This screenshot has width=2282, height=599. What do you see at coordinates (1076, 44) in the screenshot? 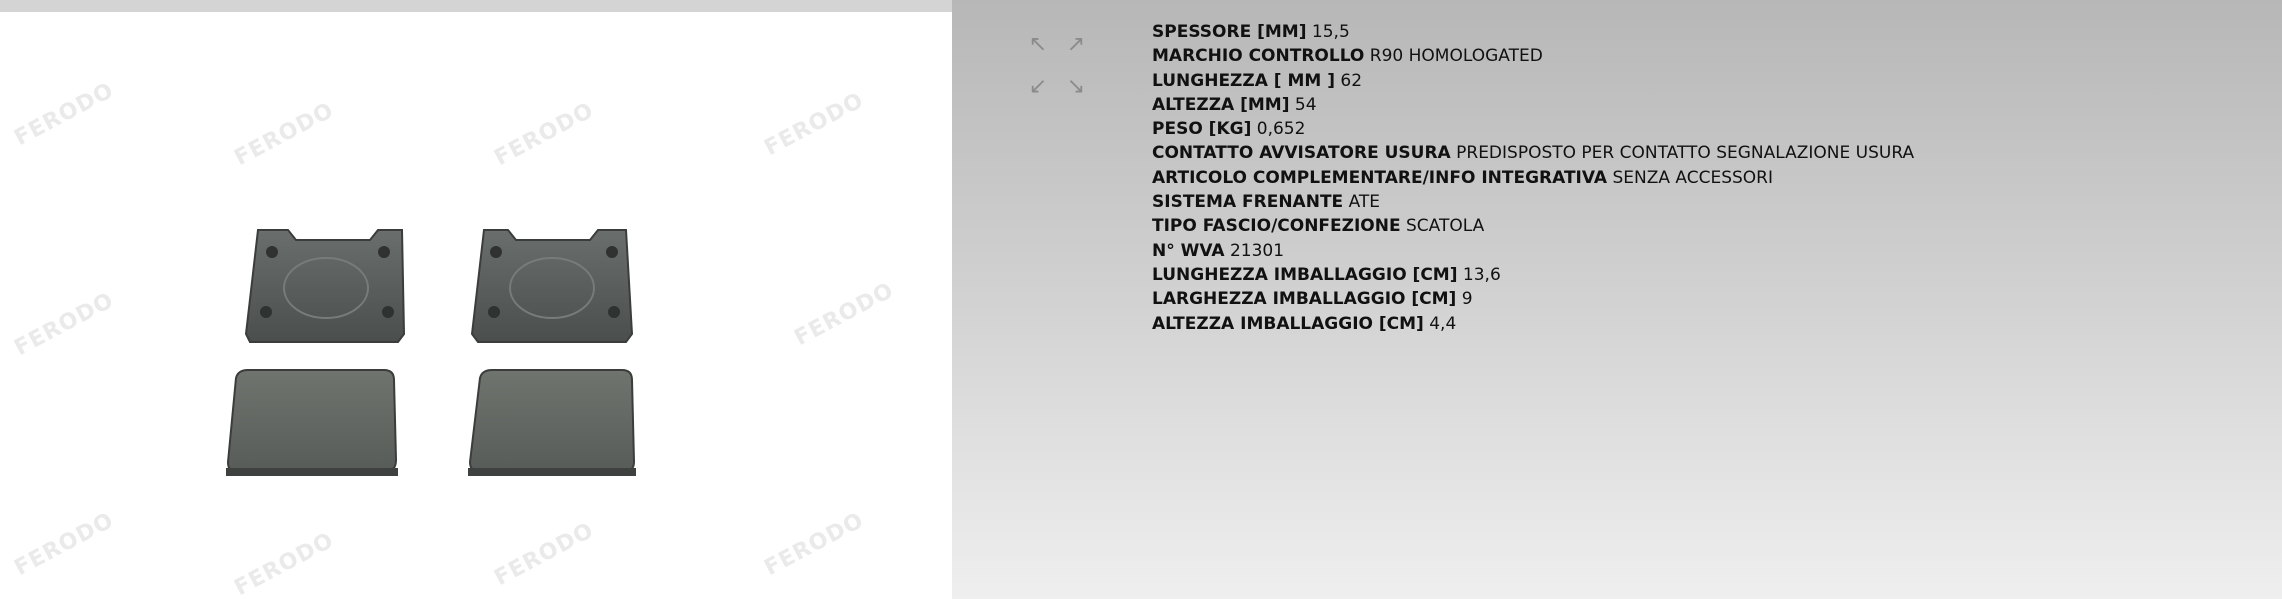
I see `arrow-up-right-icon: ↗` at bounding box center [1076, 44].